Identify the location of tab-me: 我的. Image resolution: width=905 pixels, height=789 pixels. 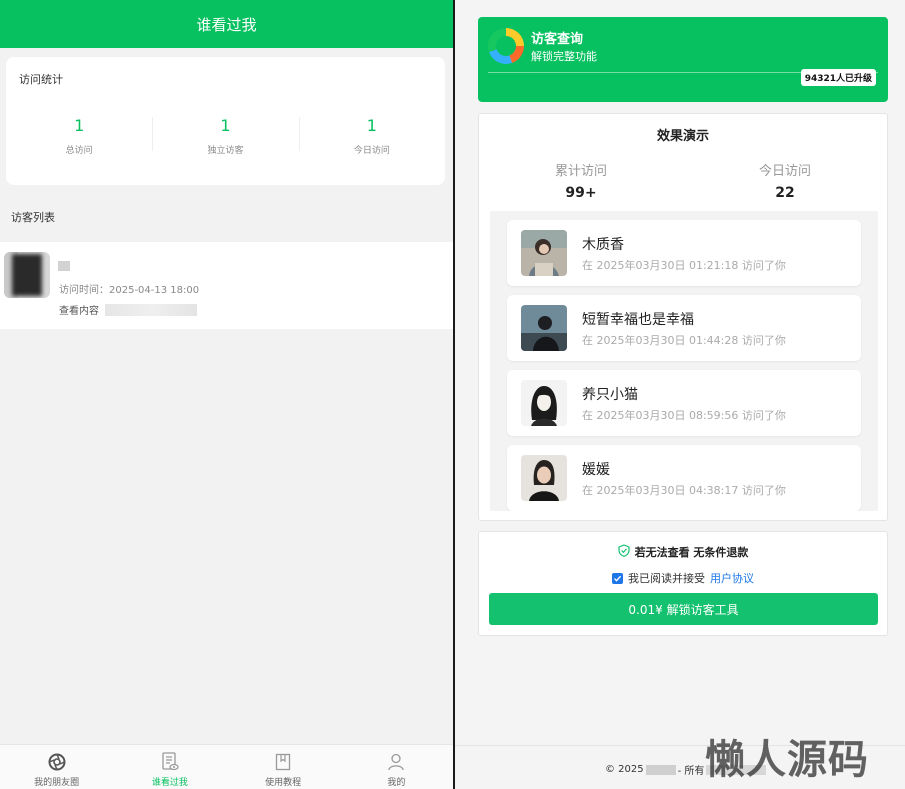
(396, 767).